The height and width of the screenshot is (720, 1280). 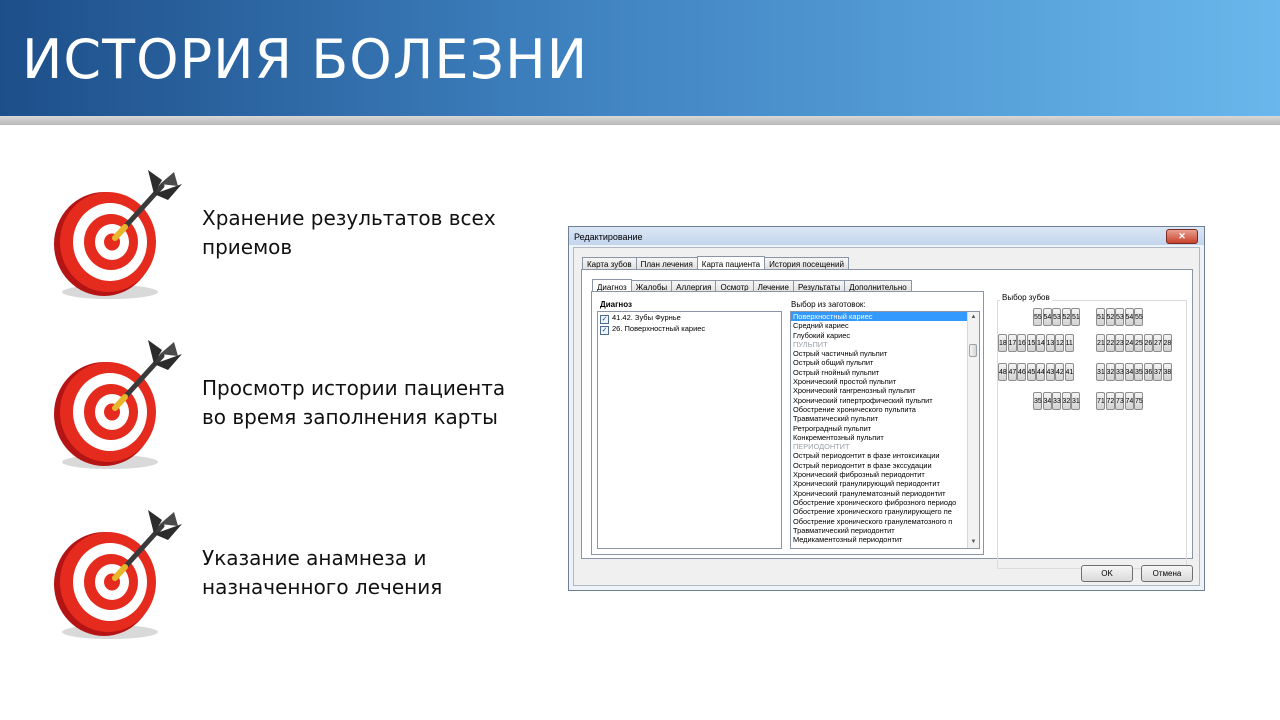 I want to click on diagnosis-label: Диагноз, so click(x=616, y=304).